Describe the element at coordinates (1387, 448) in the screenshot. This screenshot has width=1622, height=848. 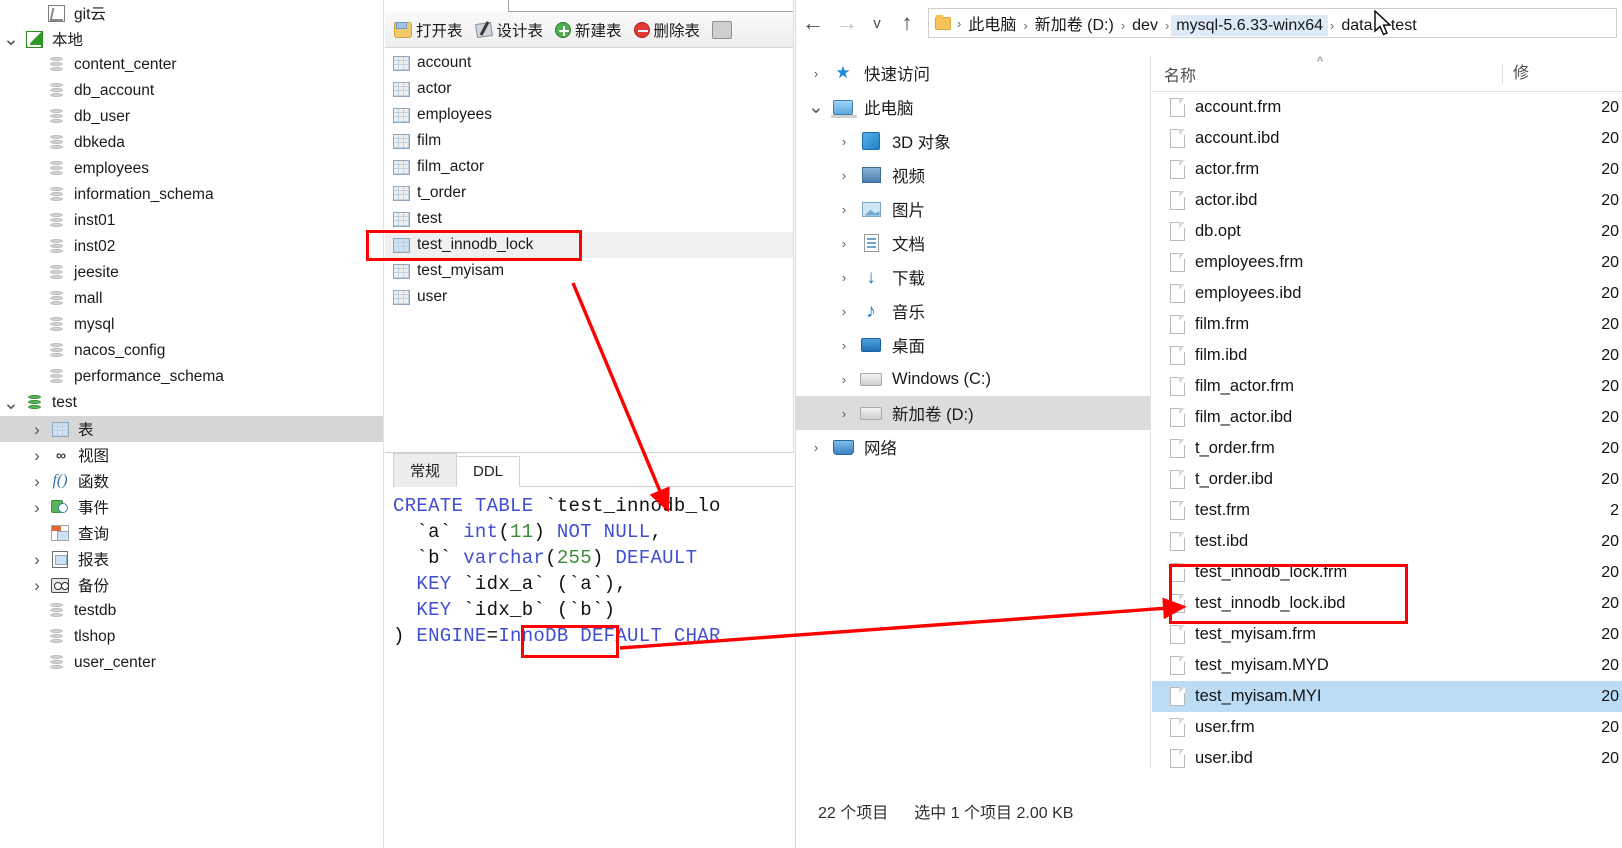
I see `file-list-item-11: t_order.frm 20` at that location.